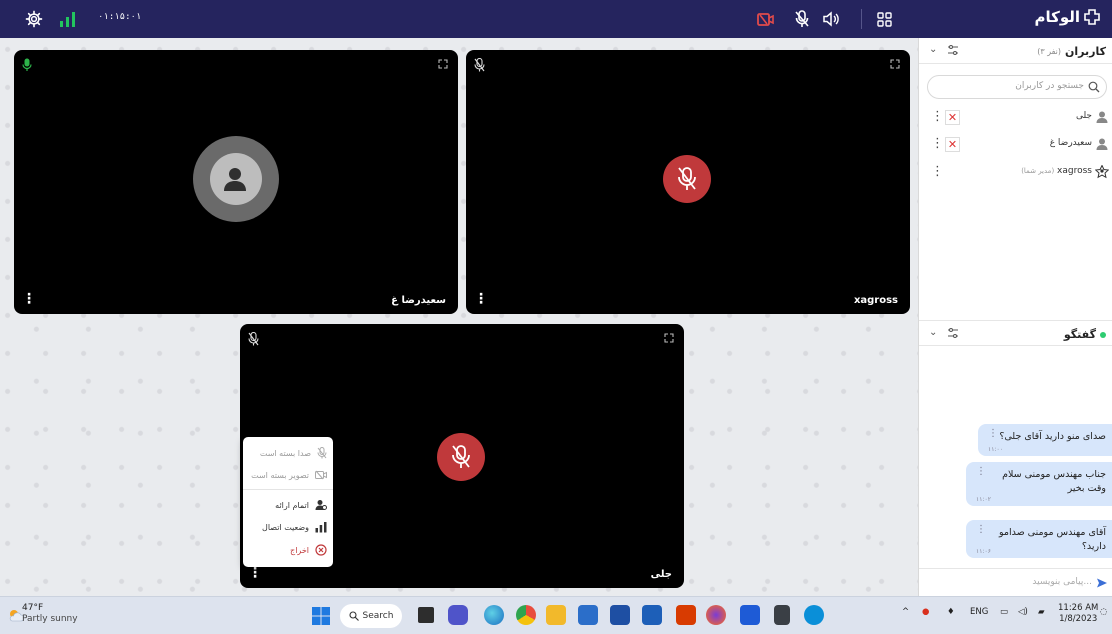  I want to click on users-panel-header: ⌄ (۳ نفر) کاربران, so click(1015, 51).